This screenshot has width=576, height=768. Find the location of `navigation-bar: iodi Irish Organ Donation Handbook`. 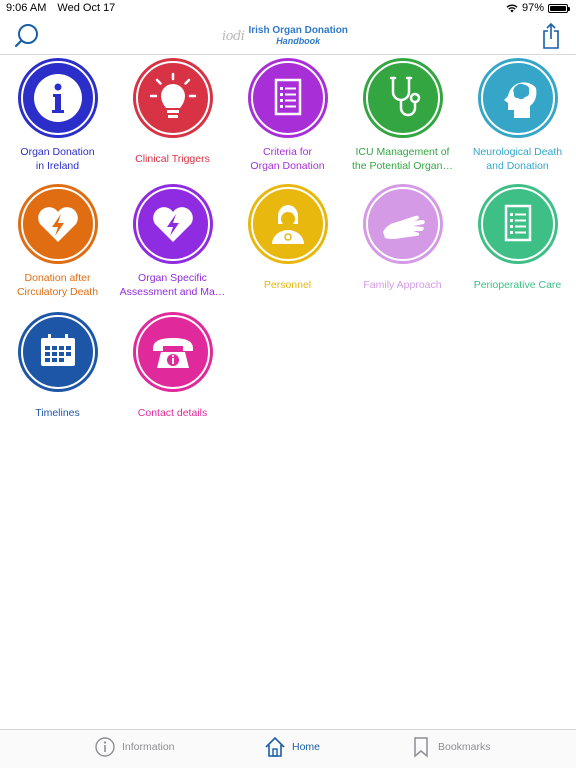

navigation-bar: iodi Irish Organ Donation Handbook is located at coordinates (288, 36).